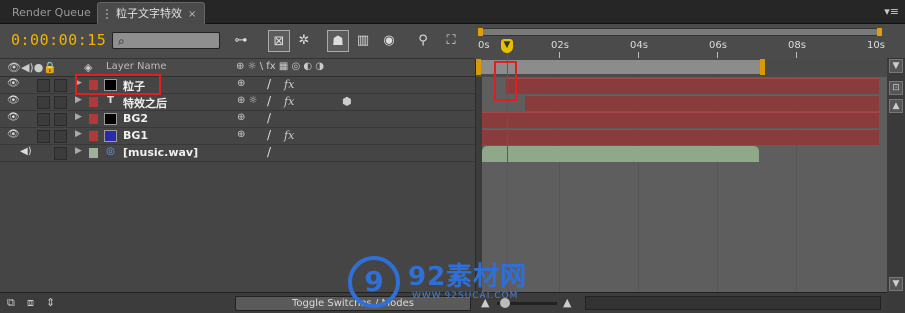 The width and height of the screenshot is (905, 313). I want to click on close-icon: ×, so click(192, 14).